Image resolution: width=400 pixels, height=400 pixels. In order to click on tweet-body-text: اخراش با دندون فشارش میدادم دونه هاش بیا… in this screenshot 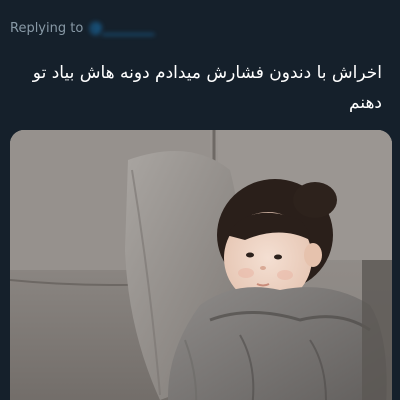, I will do `click(207, 88)`.